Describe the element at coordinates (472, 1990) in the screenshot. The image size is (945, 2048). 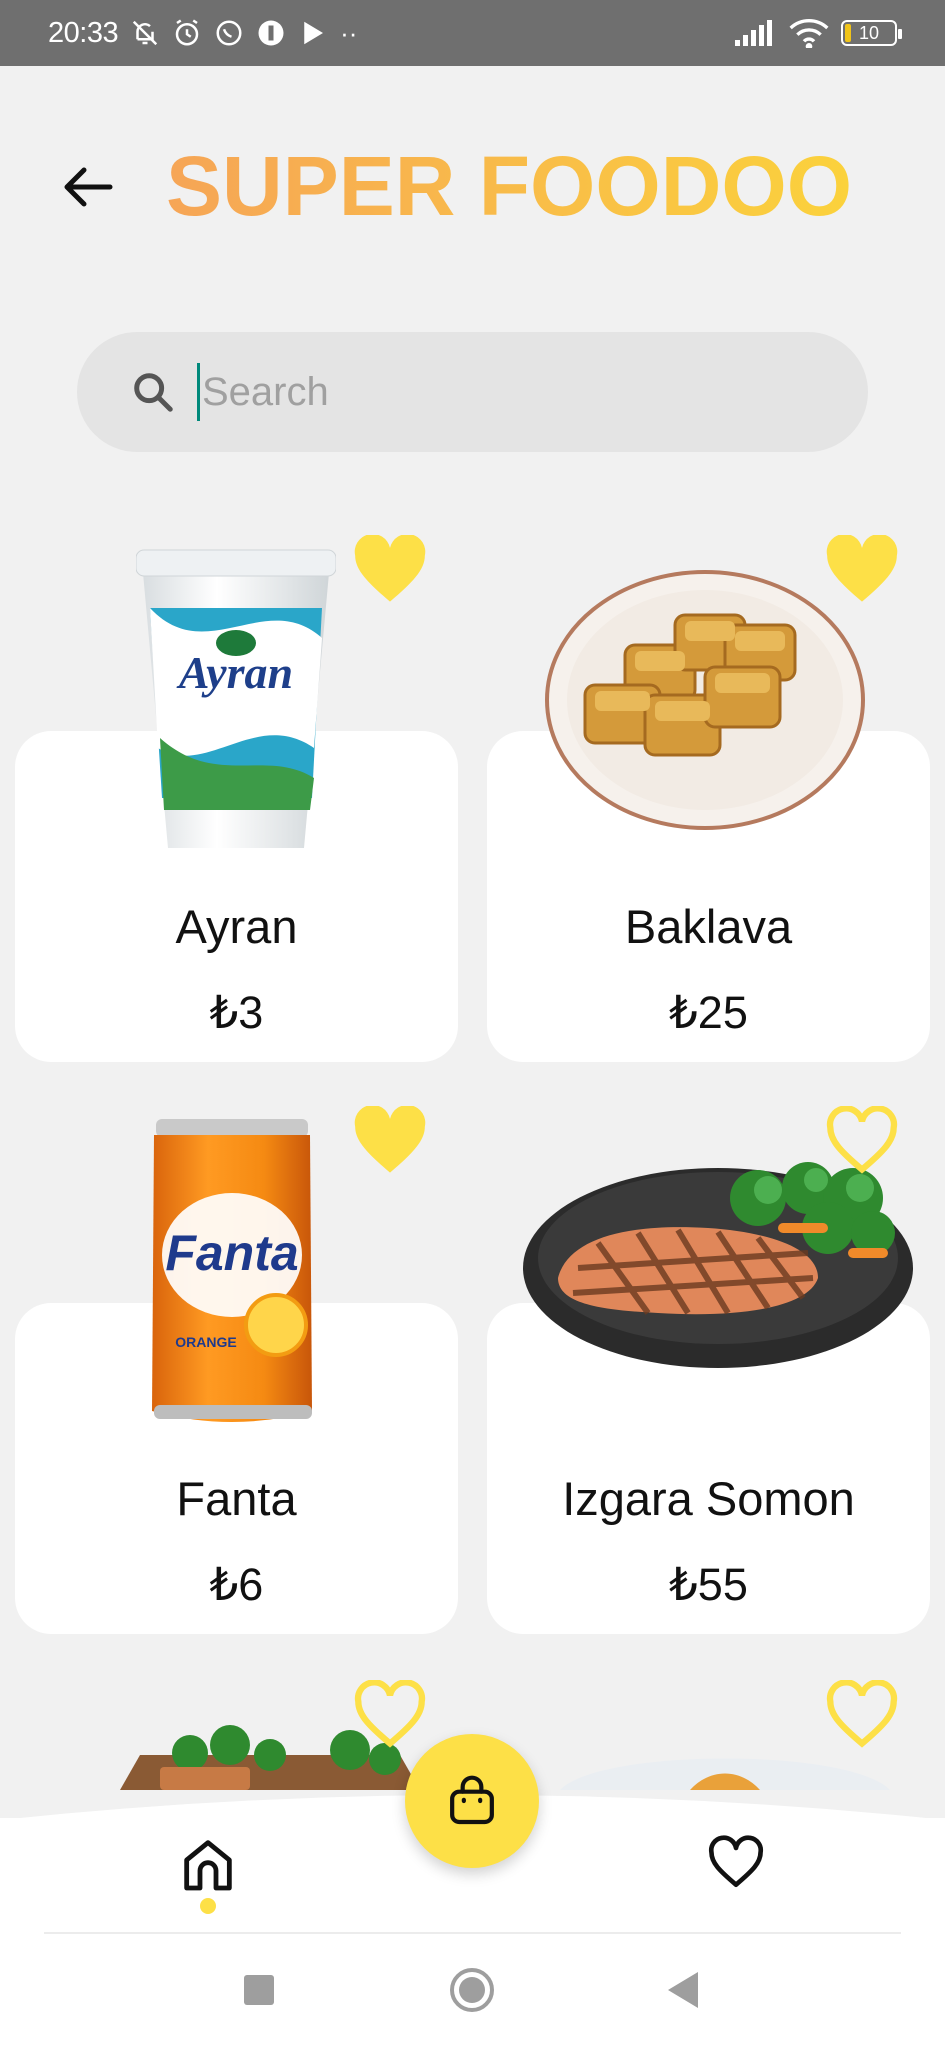
I see `system-home-button` at that location.